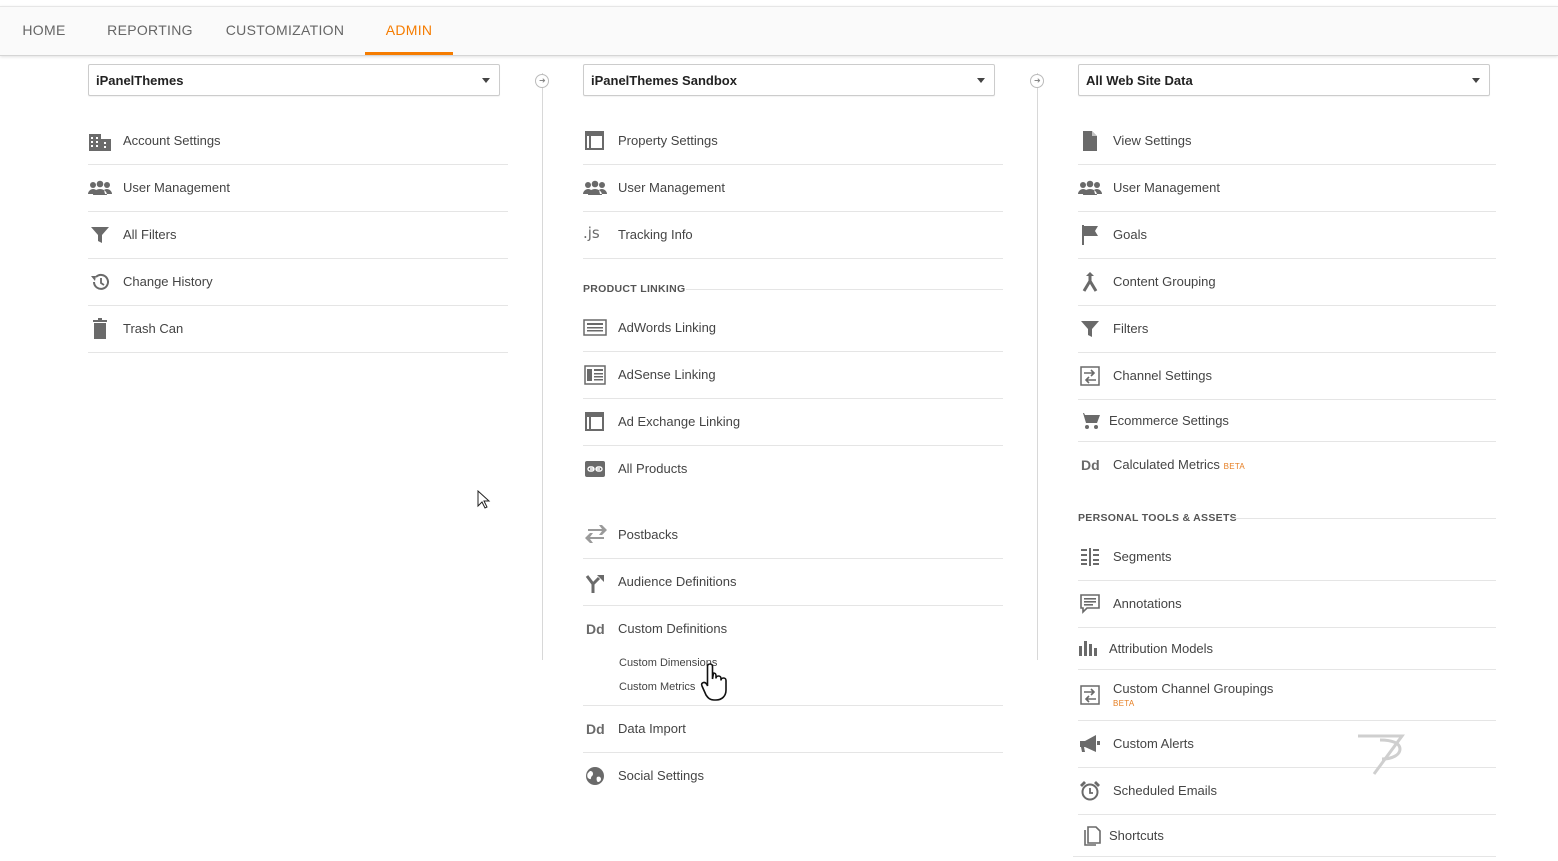  What do you see at coordinates (779, 31) in the screenshot?
I see `top-nav: HOME REPORTING CUSTOMIZATION ADMIN` at bounding box center [779, 31].